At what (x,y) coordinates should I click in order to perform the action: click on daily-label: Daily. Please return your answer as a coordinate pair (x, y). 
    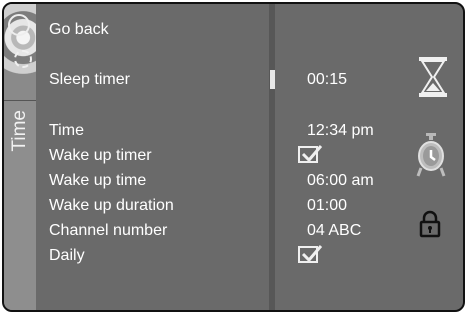
    Looking at the image, I should click on (67, 256).